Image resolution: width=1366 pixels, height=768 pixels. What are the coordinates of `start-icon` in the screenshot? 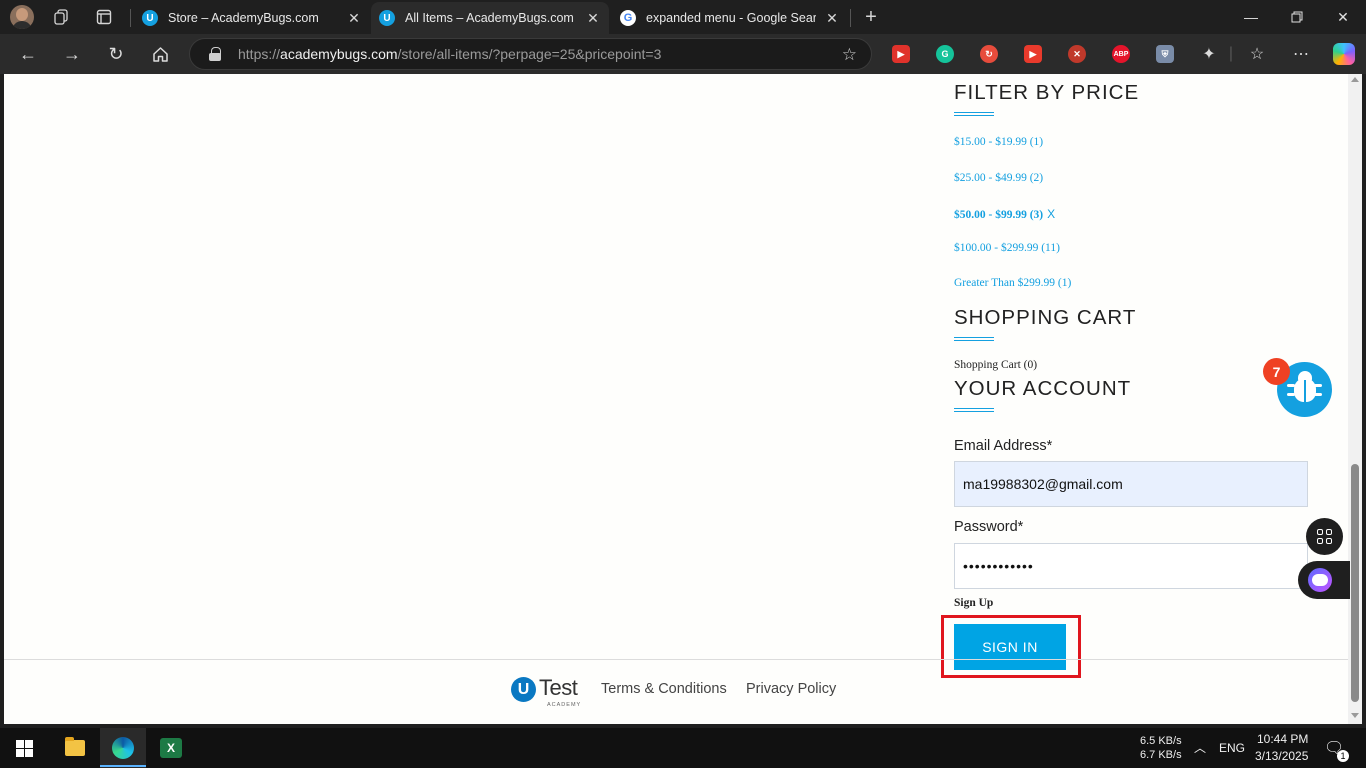 It's located at (24, 748).